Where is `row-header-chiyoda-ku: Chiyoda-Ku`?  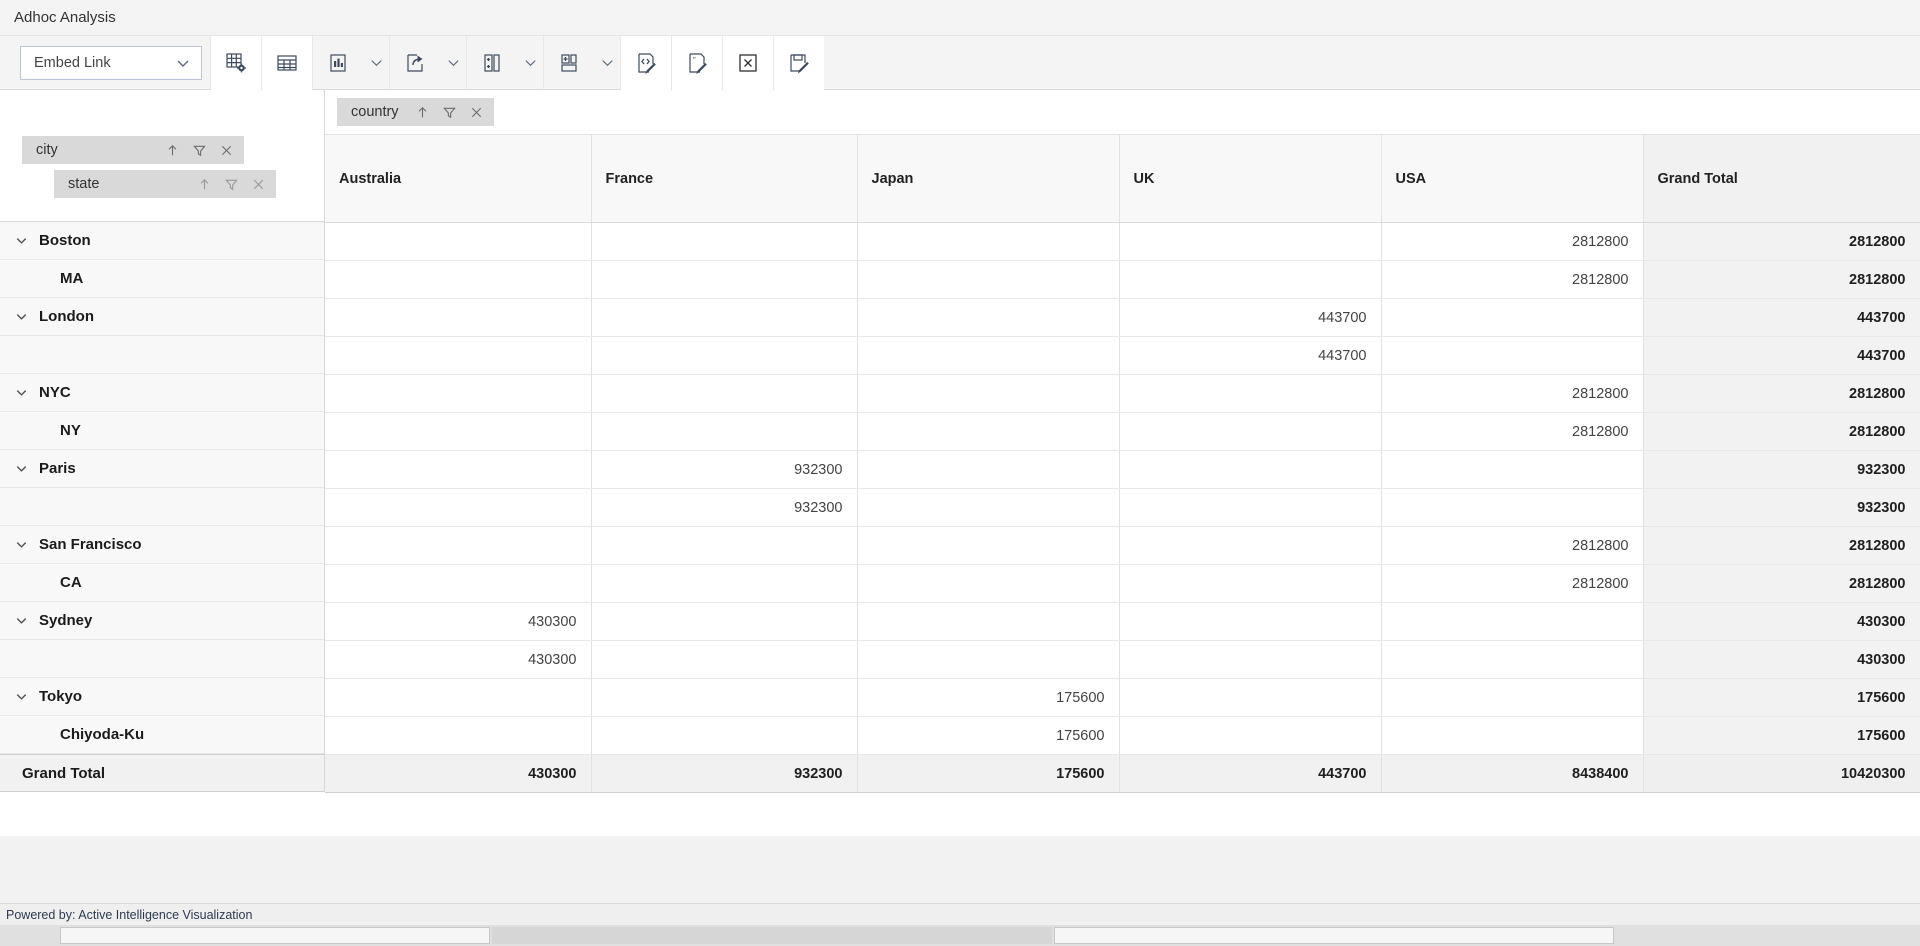
row-header-chiyoda-ku: Chiyoda-Ku is located at coordinates (162, 735).